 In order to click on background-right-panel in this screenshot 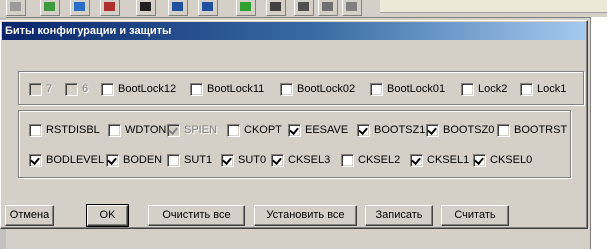, I will do `click(598, 133)`.